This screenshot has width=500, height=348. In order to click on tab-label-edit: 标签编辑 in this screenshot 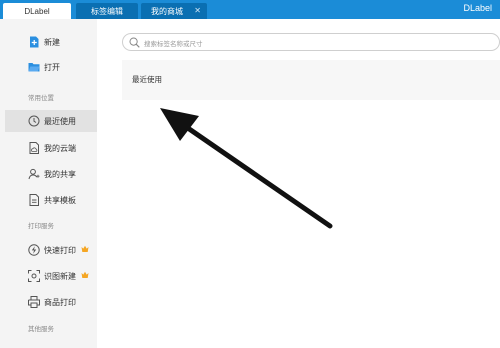, I will do `click(107, 11)`.